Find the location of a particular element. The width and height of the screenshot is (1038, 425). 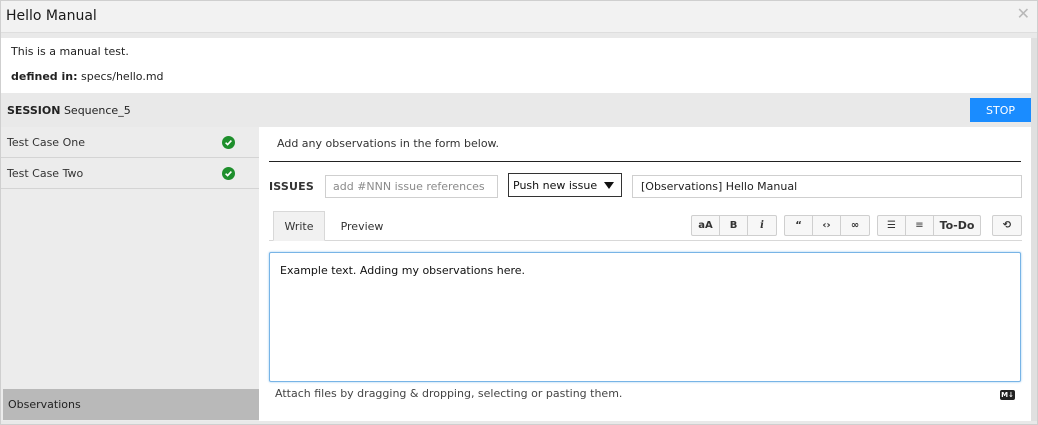

dialog-title: Hello Manual is located at coordinates (51, 16).